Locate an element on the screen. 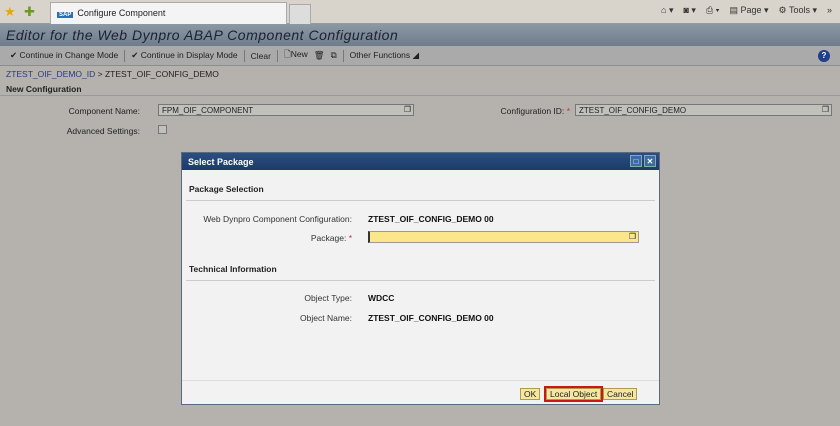 The image size is (840, 426). command-bar: ⌂ ▾ ◙ ▾ ⎙ ▾ ▤ Page ▾ ⚙ Tools ▾ » is located at coordinates (746, 10).